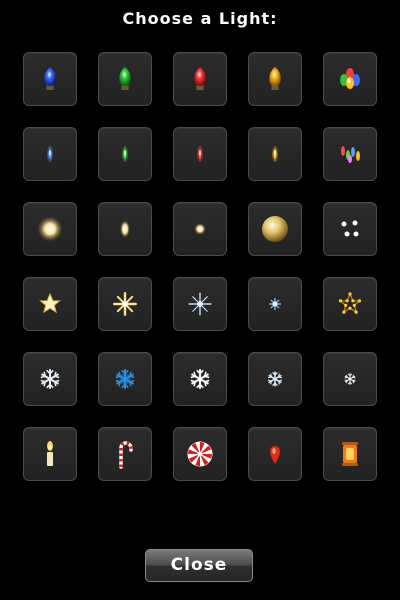 This screenshot has height=600, width=400. I want to click on red-pin-light-icon, so click(275, 454).